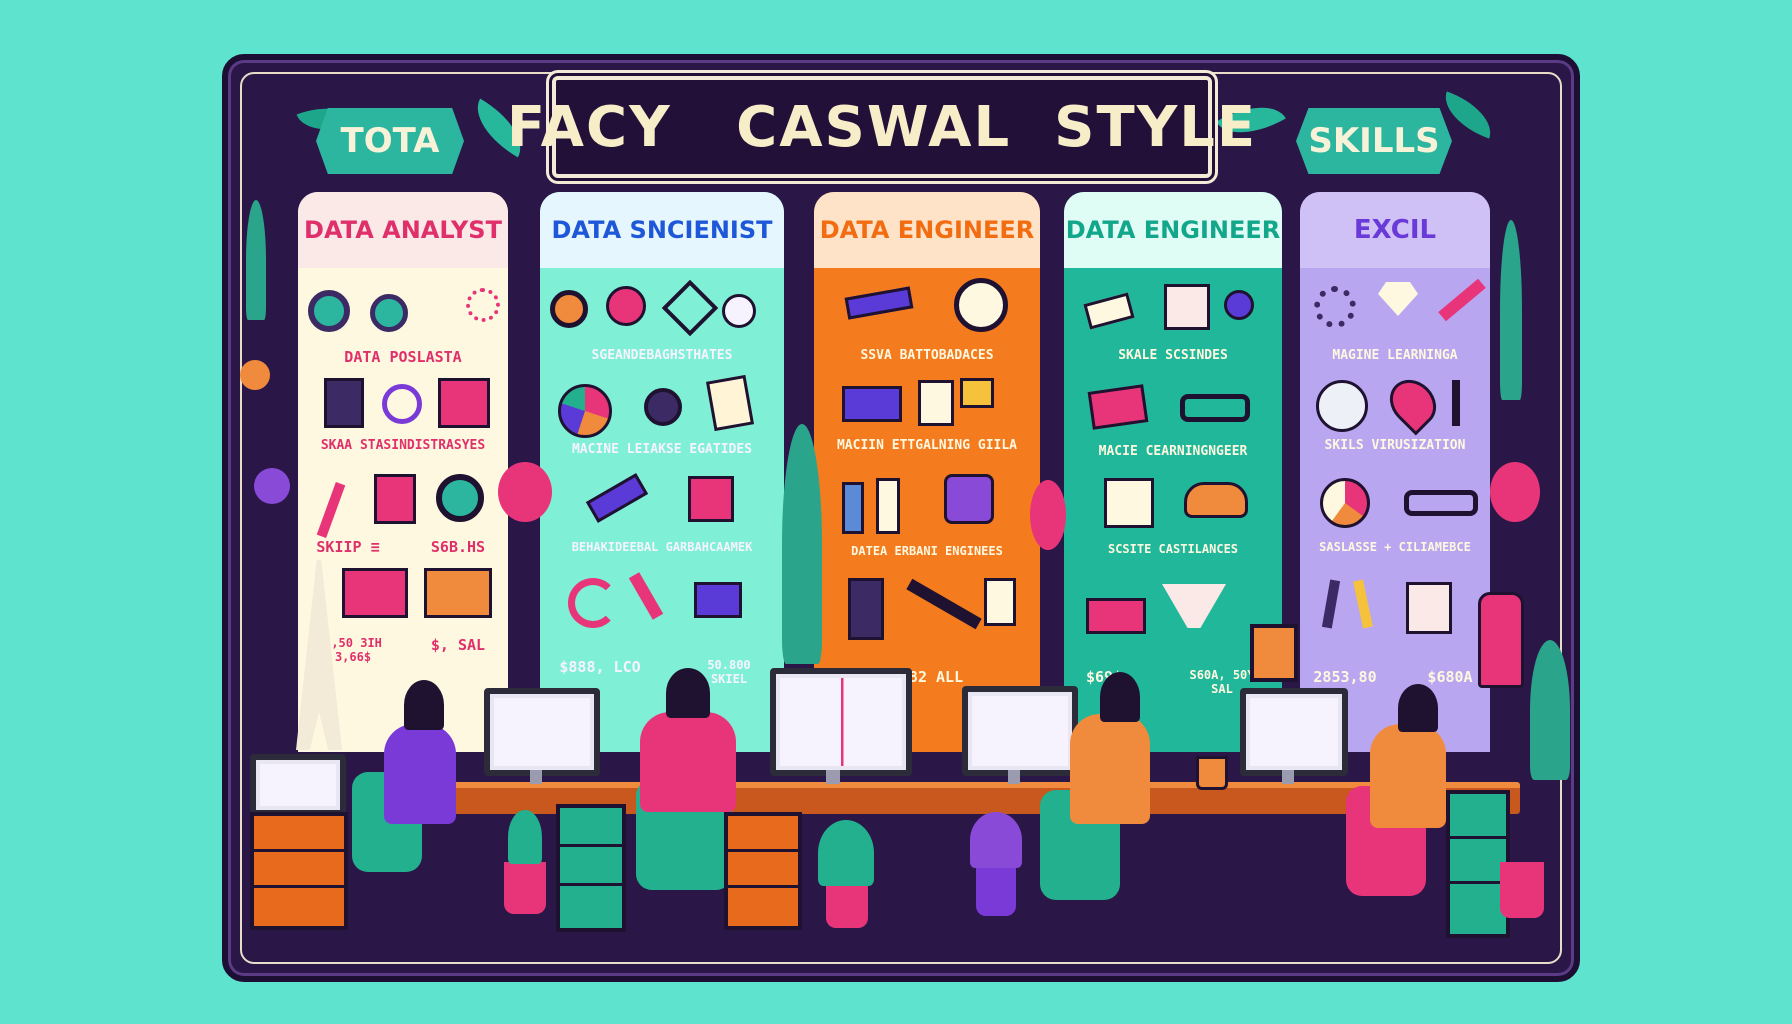  Describe the element at coordinates (1429, 608) in the screenshot. I see `notebook-icon` at that location.